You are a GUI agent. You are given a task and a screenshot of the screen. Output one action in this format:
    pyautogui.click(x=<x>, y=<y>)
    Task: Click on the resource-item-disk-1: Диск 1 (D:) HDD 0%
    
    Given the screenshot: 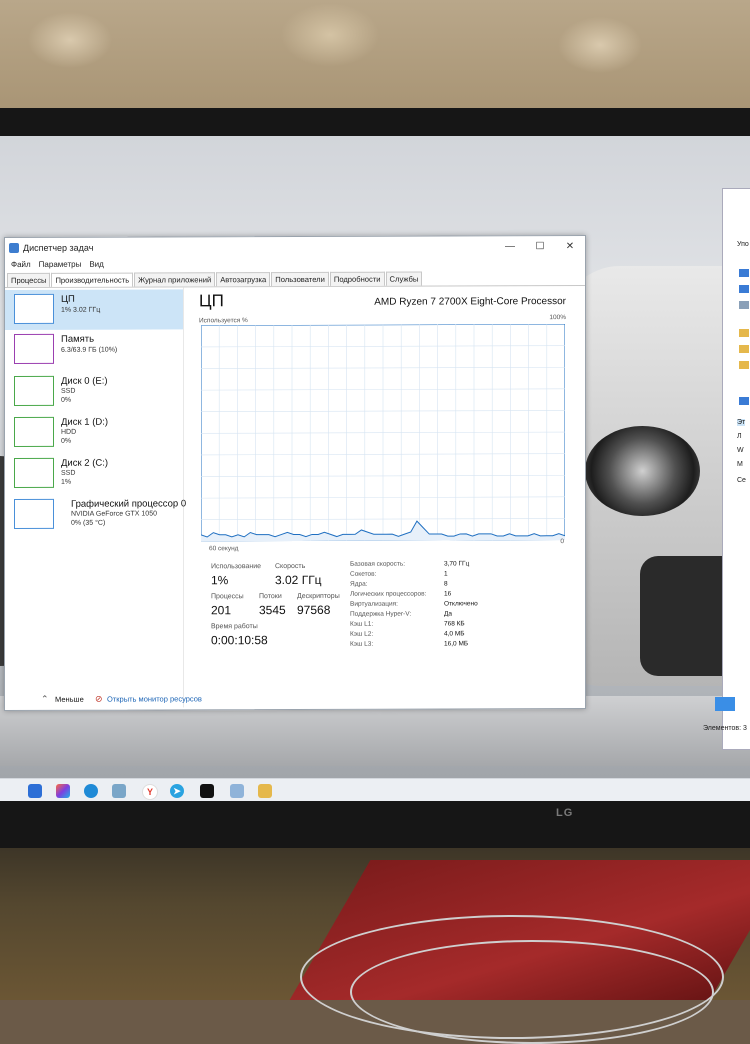 What is the action you would take?
    pyautogui.click(x=94, y=432)
    